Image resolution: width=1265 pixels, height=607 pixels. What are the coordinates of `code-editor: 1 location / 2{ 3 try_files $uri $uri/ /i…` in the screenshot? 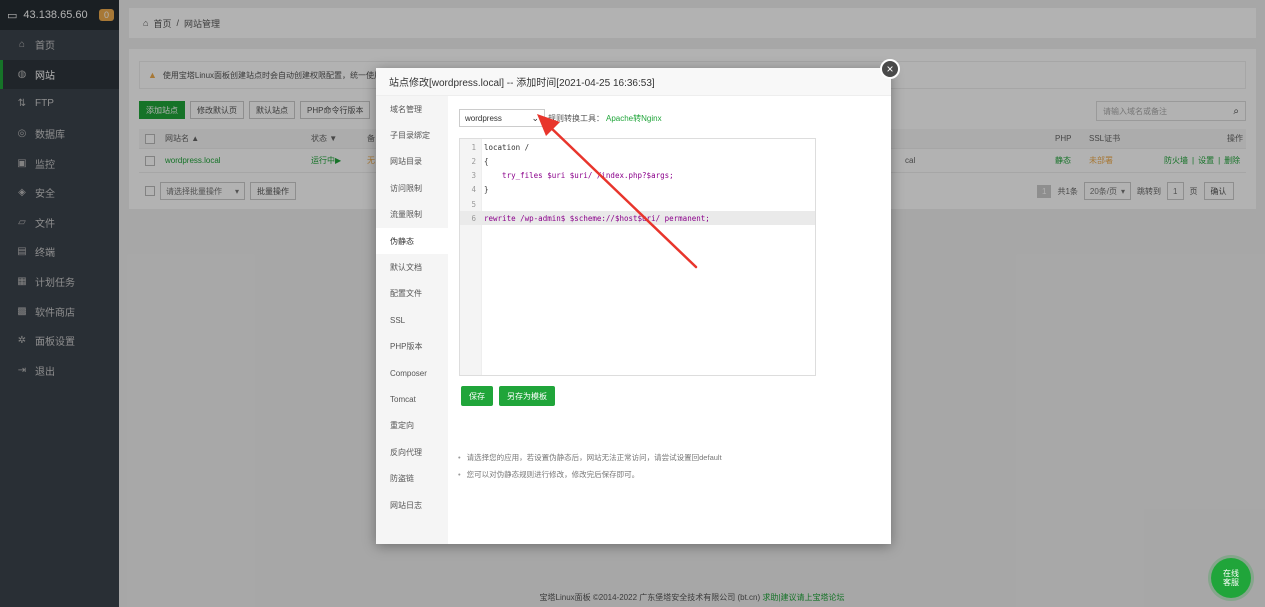 It's located at (637, 257).